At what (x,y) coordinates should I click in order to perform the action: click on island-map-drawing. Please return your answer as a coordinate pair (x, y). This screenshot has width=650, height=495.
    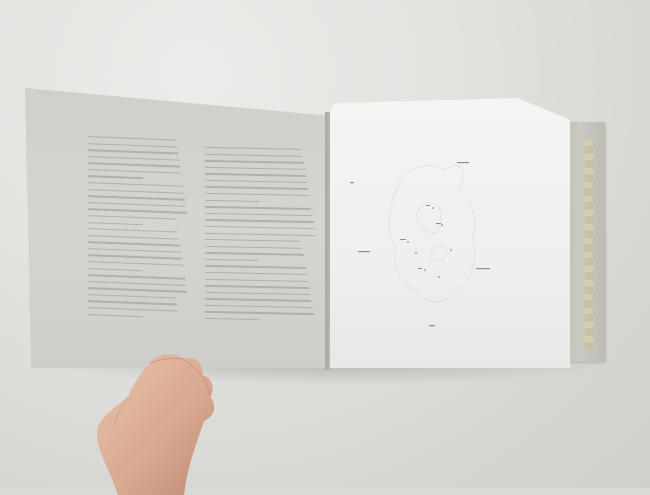
    Looking at the image, I should click on (420, 244).